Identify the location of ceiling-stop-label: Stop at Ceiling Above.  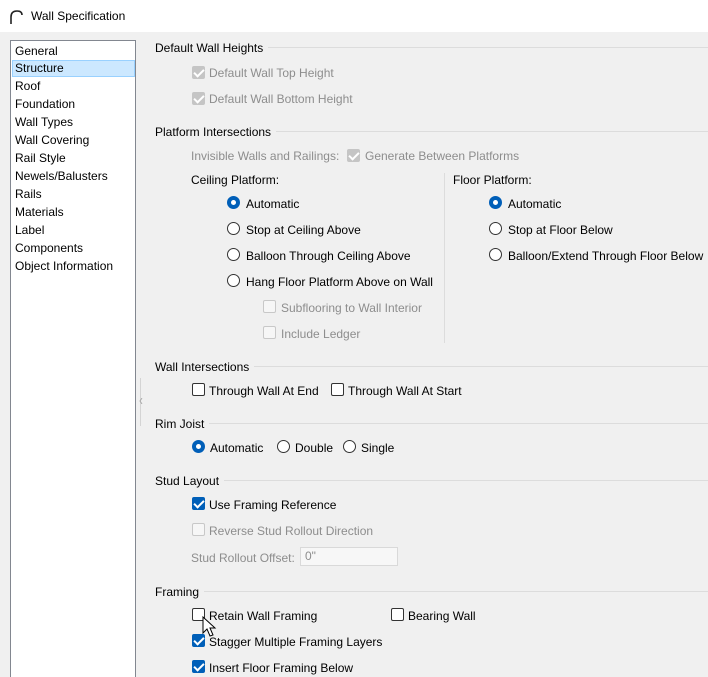
(303, 230).